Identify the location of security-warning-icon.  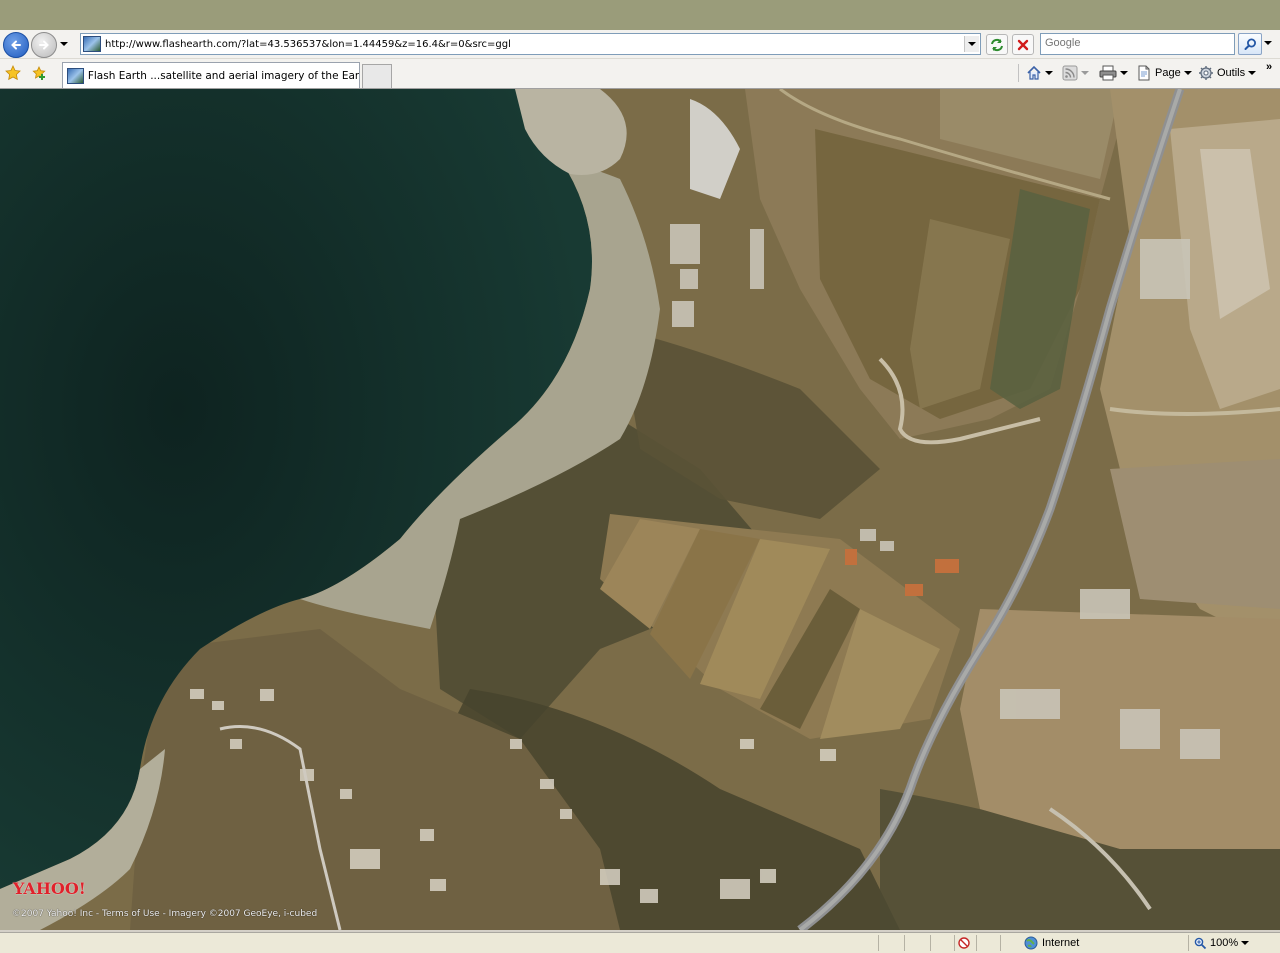
(964, 943).